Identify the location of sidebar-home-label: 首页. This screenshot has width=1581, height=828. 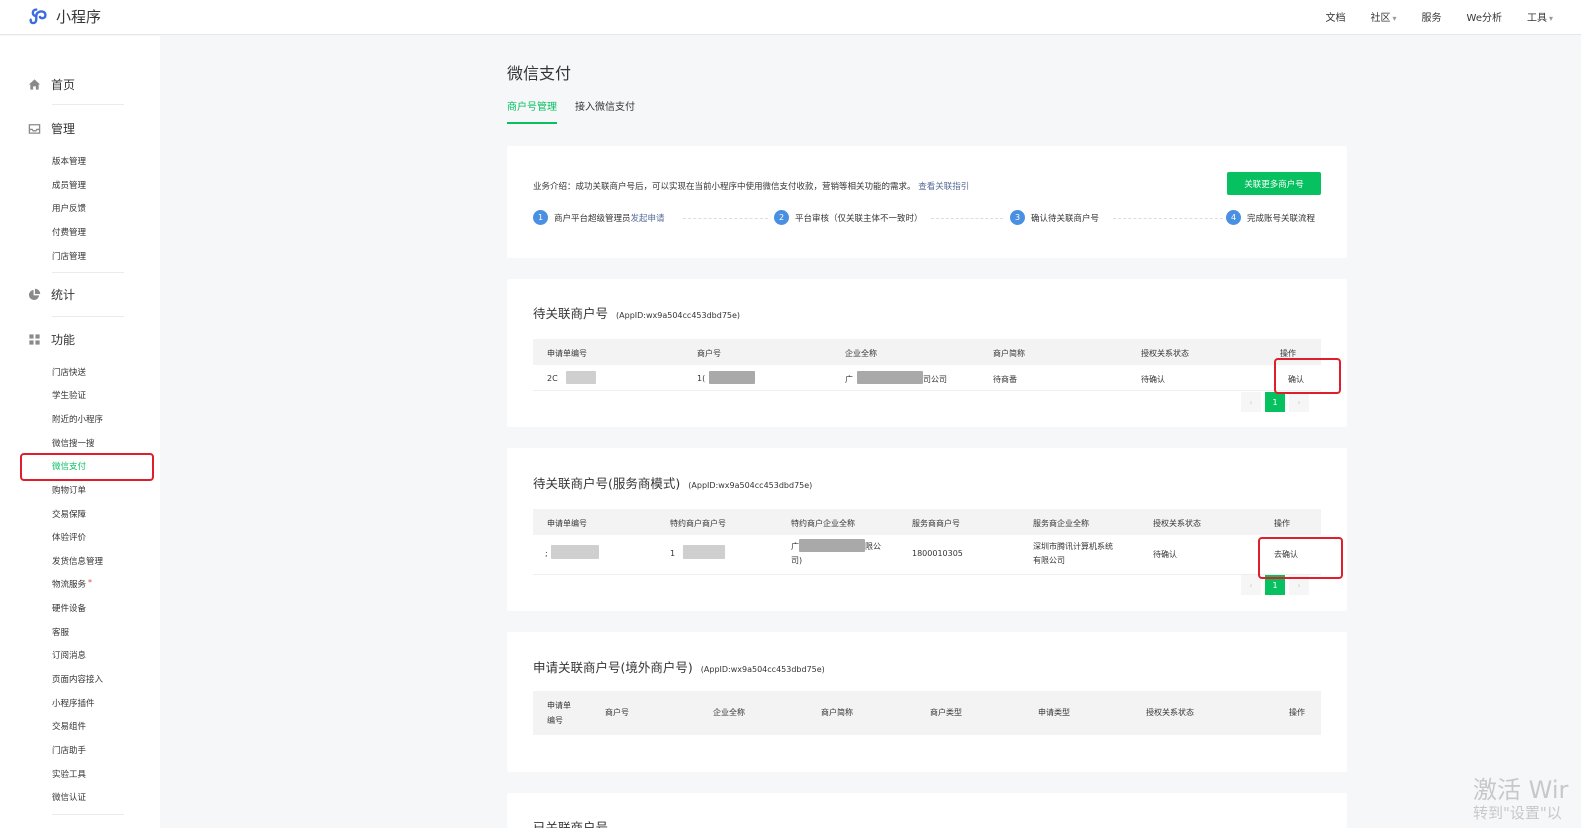
(63, 85).